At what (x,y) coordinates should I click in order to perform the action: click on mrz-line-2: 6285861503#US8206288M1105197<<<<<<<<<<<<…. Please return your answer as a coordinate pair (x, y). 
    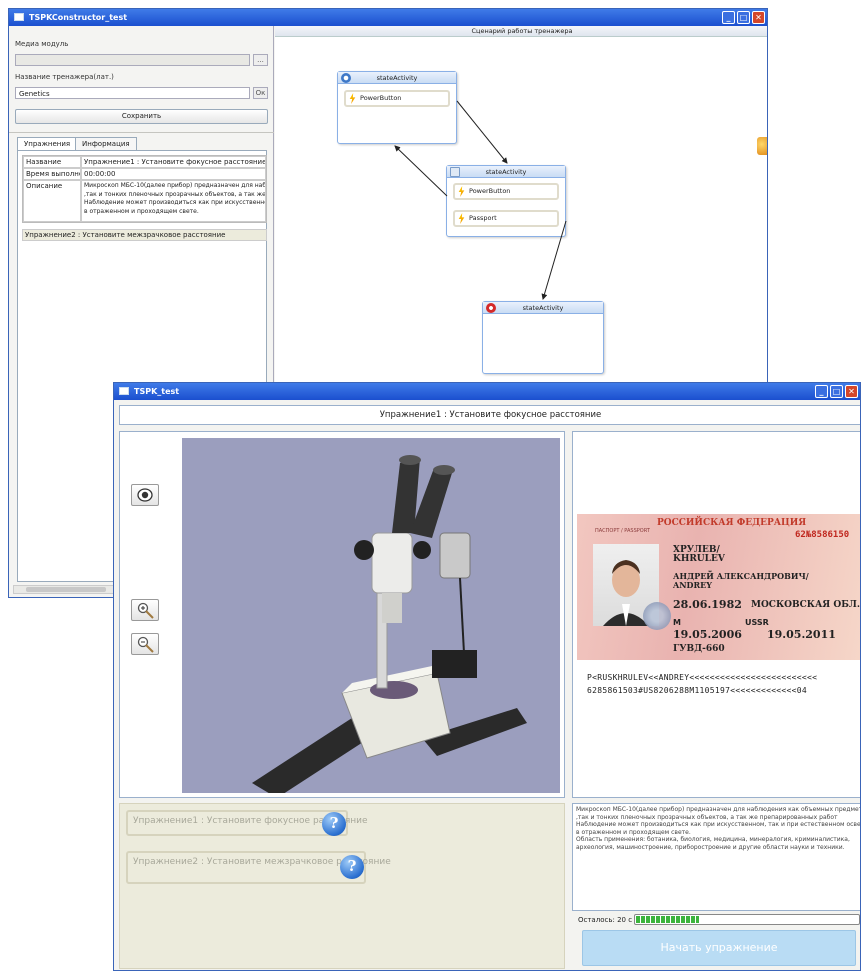
    Looking at the image, I should click on (697, 690).